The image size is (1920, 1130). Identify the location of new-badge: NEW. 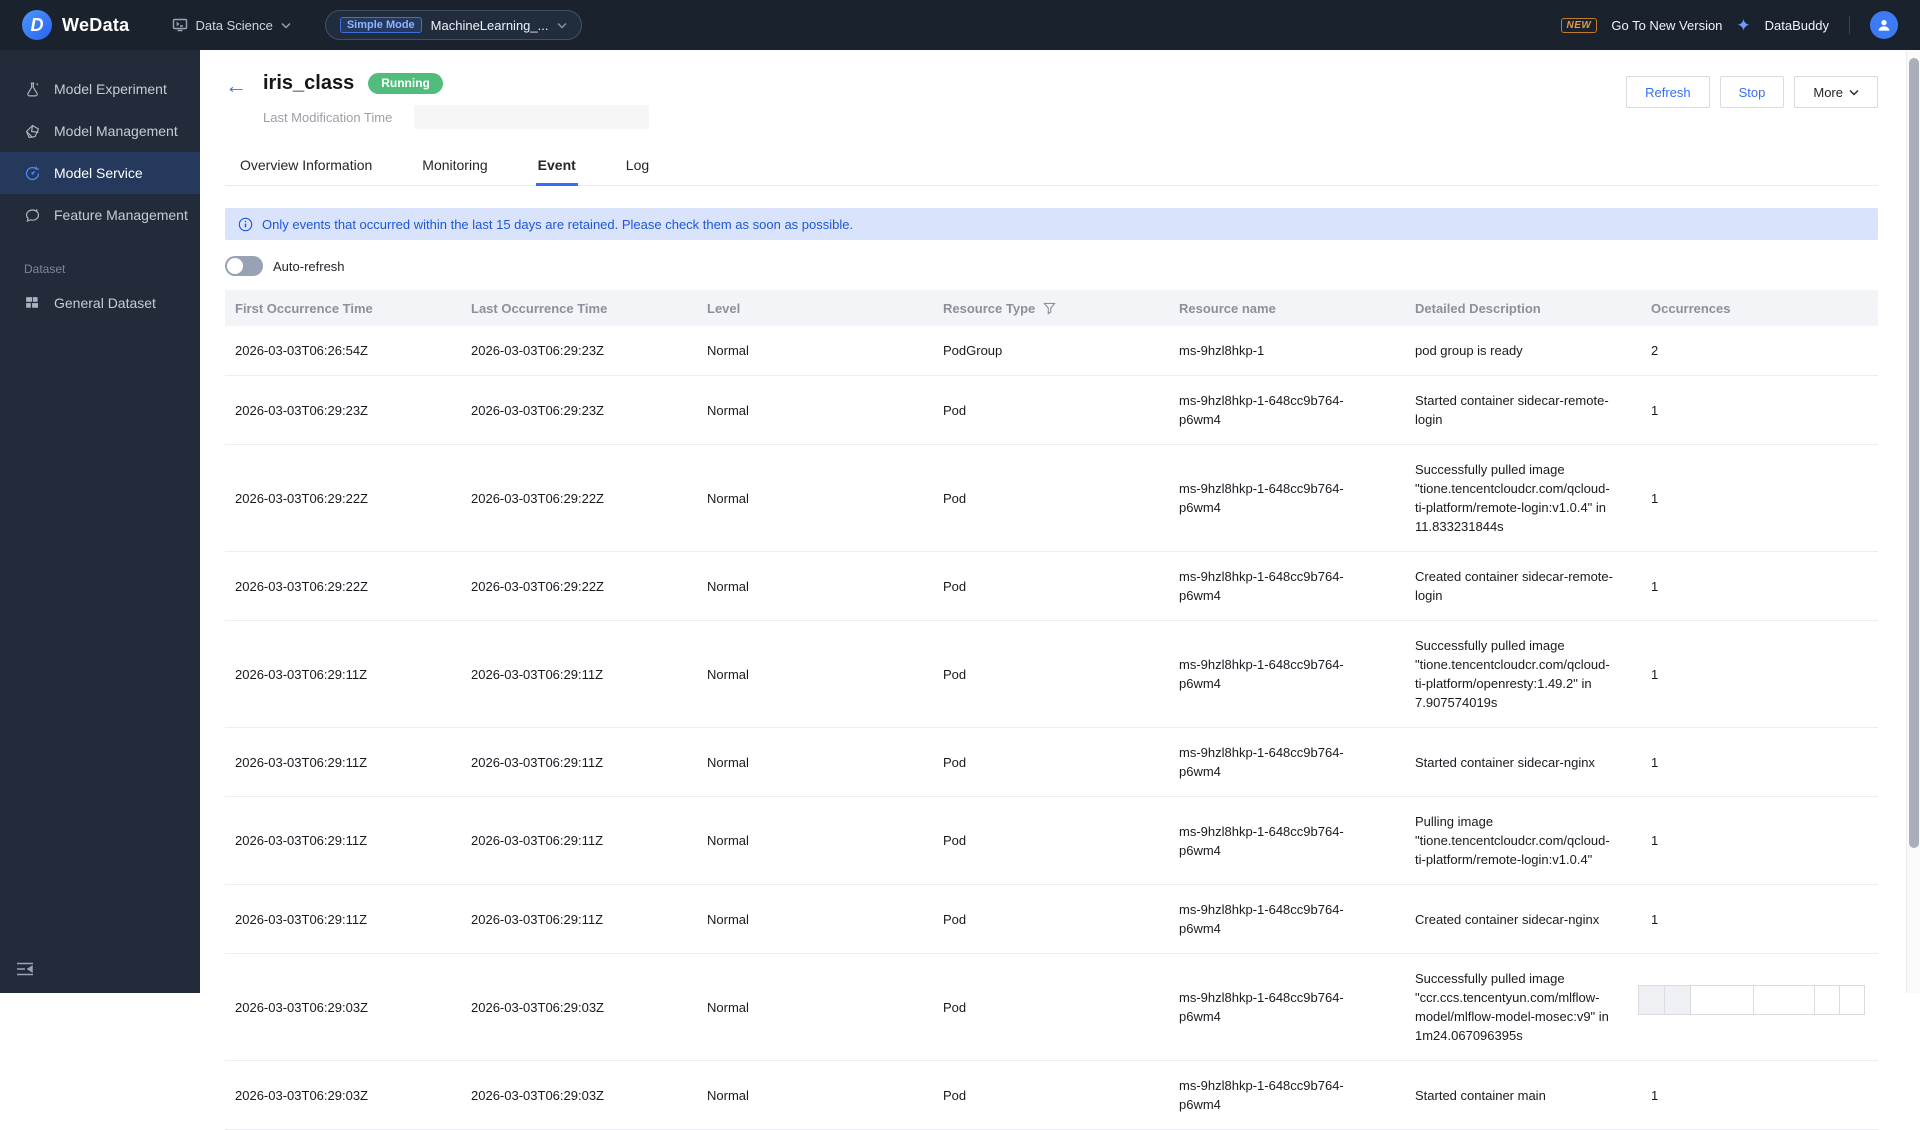
(1579, 25).